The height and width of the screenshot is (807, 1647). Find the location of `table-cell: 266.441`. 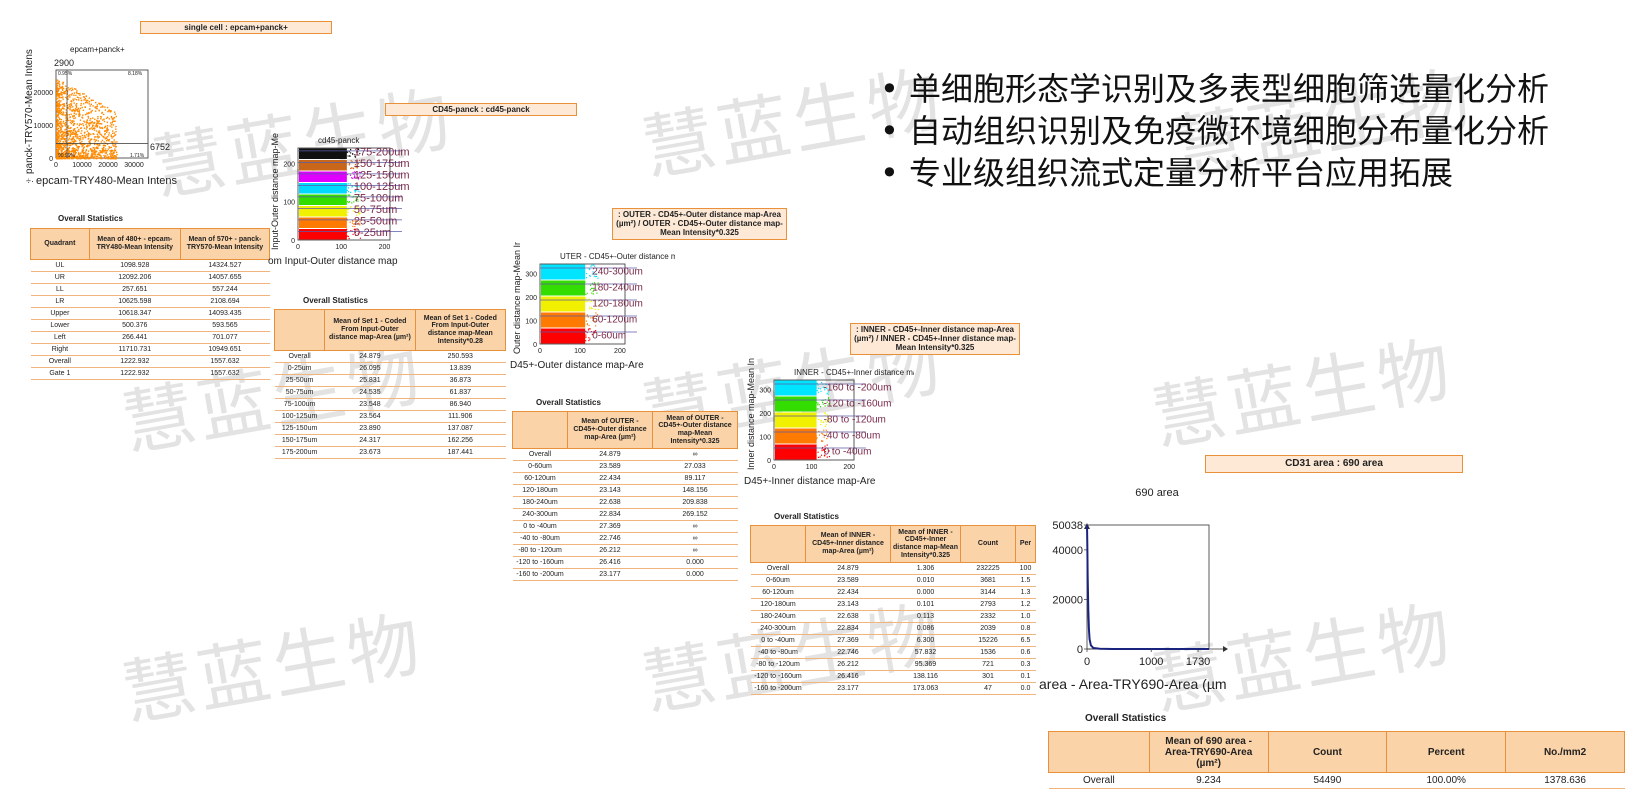

table-cell: 266.441 is located at coordinates (135, 337).